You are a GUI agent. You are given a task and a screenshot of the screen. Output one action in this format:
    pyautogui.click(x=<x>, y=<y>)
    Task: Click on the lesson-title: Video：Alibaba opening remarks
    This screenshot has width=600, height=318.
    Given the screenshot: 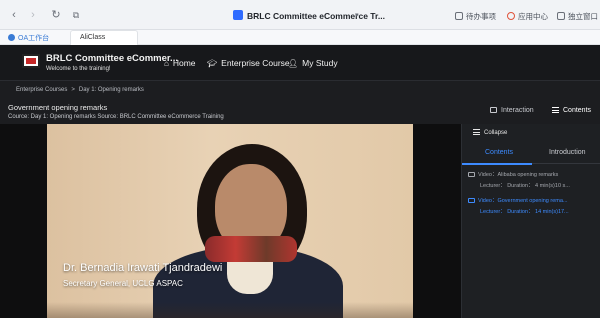 What is the action you would take?
    pyautogui.click(x=518, y=175)
    